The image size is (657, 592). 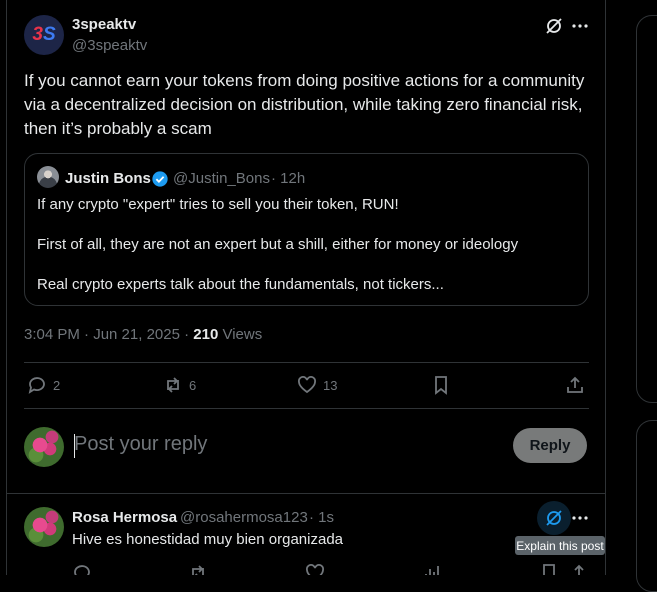 I want to click on reply-author-name: Rosa Hermosa, so click(x=124, y=517).